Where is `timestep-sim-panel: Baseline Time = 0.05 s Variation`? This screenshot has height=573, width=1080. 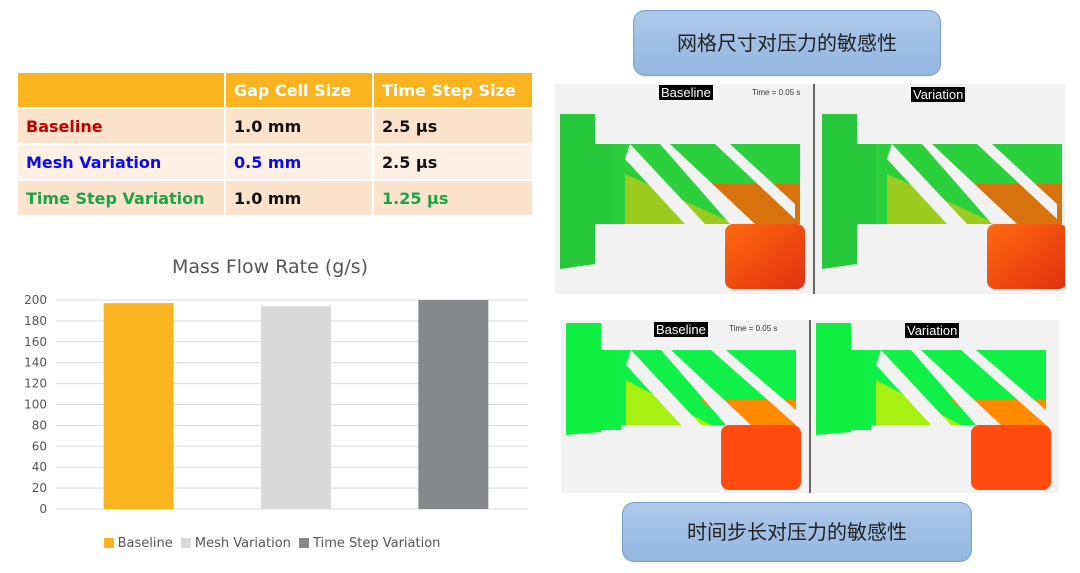 timestep-sim-panel: Baseline Time = 0.05 s Variation is located at coordinates (810, 406).